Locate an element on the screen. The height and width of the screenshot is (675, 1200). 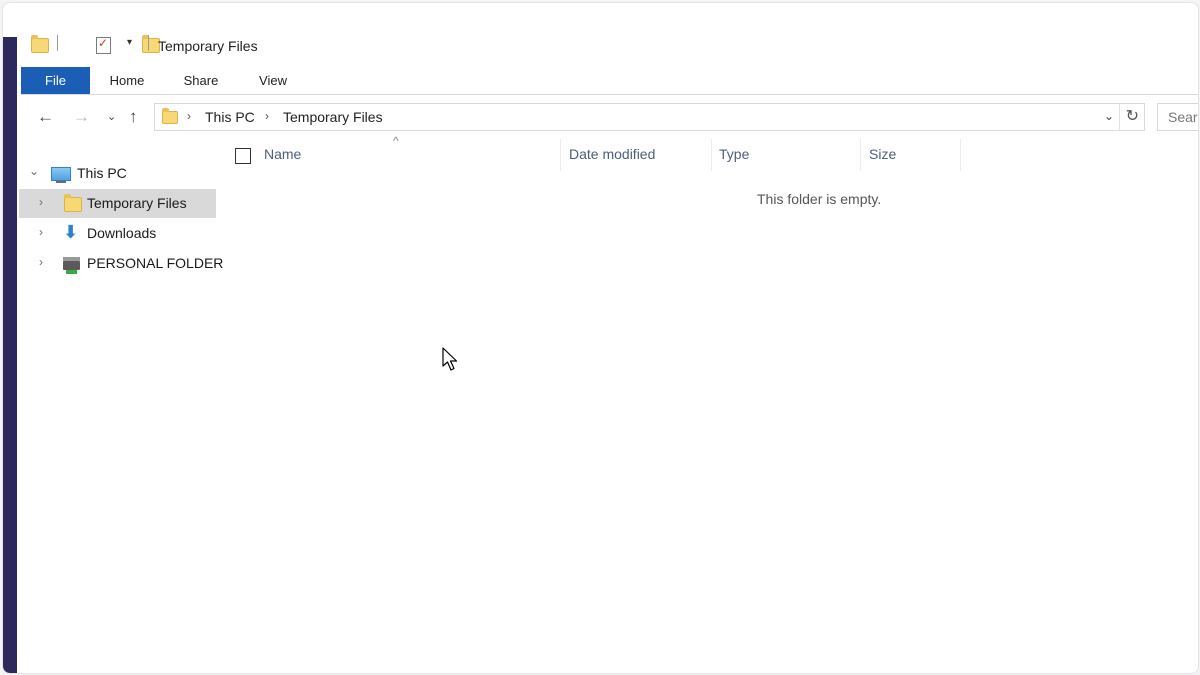
tab-share: Share is located at coordinates (201, 80).